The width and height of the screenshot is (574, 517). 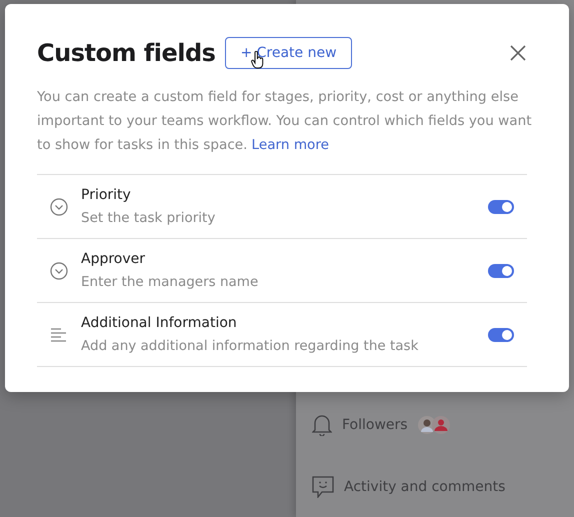 I want to click on panel-label: Activity and comments, so click(x=425, y=487).